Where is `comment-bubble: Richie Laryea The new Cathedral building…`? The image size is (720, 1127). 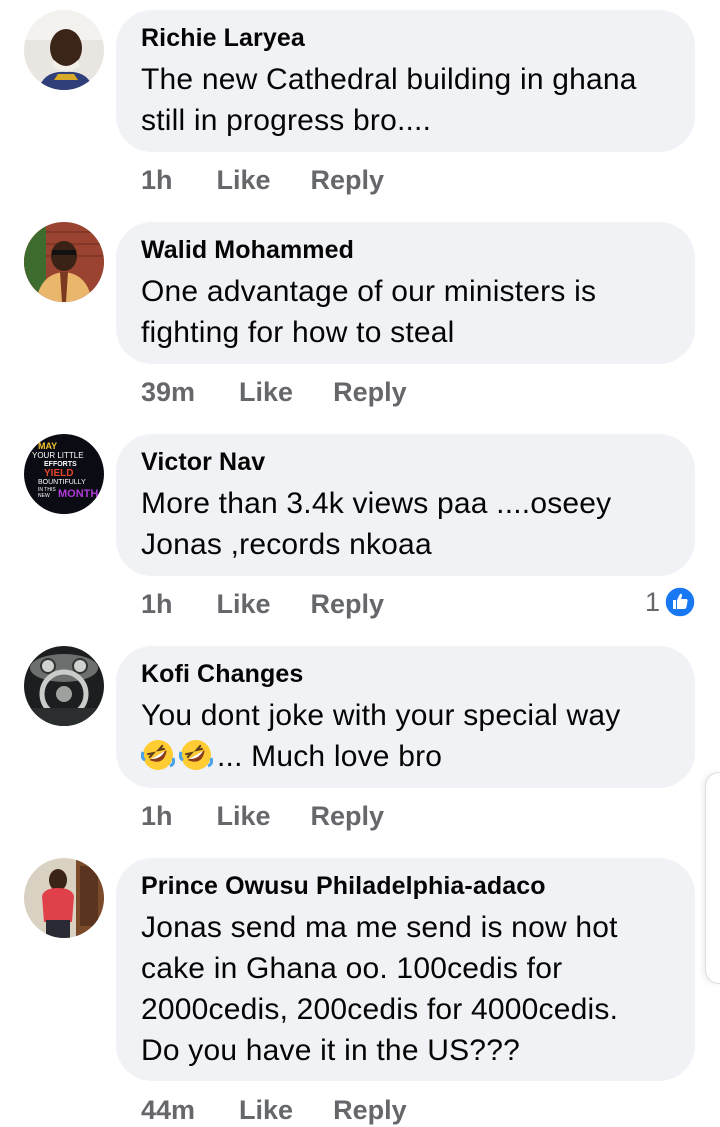
comment-bubble: Richie Laryea The new Cathedral building… is located at coordinates (405, 81).